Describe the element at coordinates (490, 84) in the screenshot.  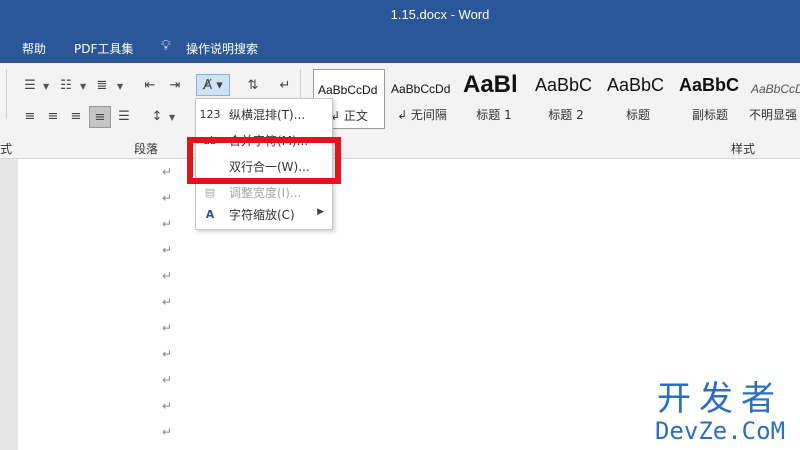
I see `style-sample: AaBl` at that location.